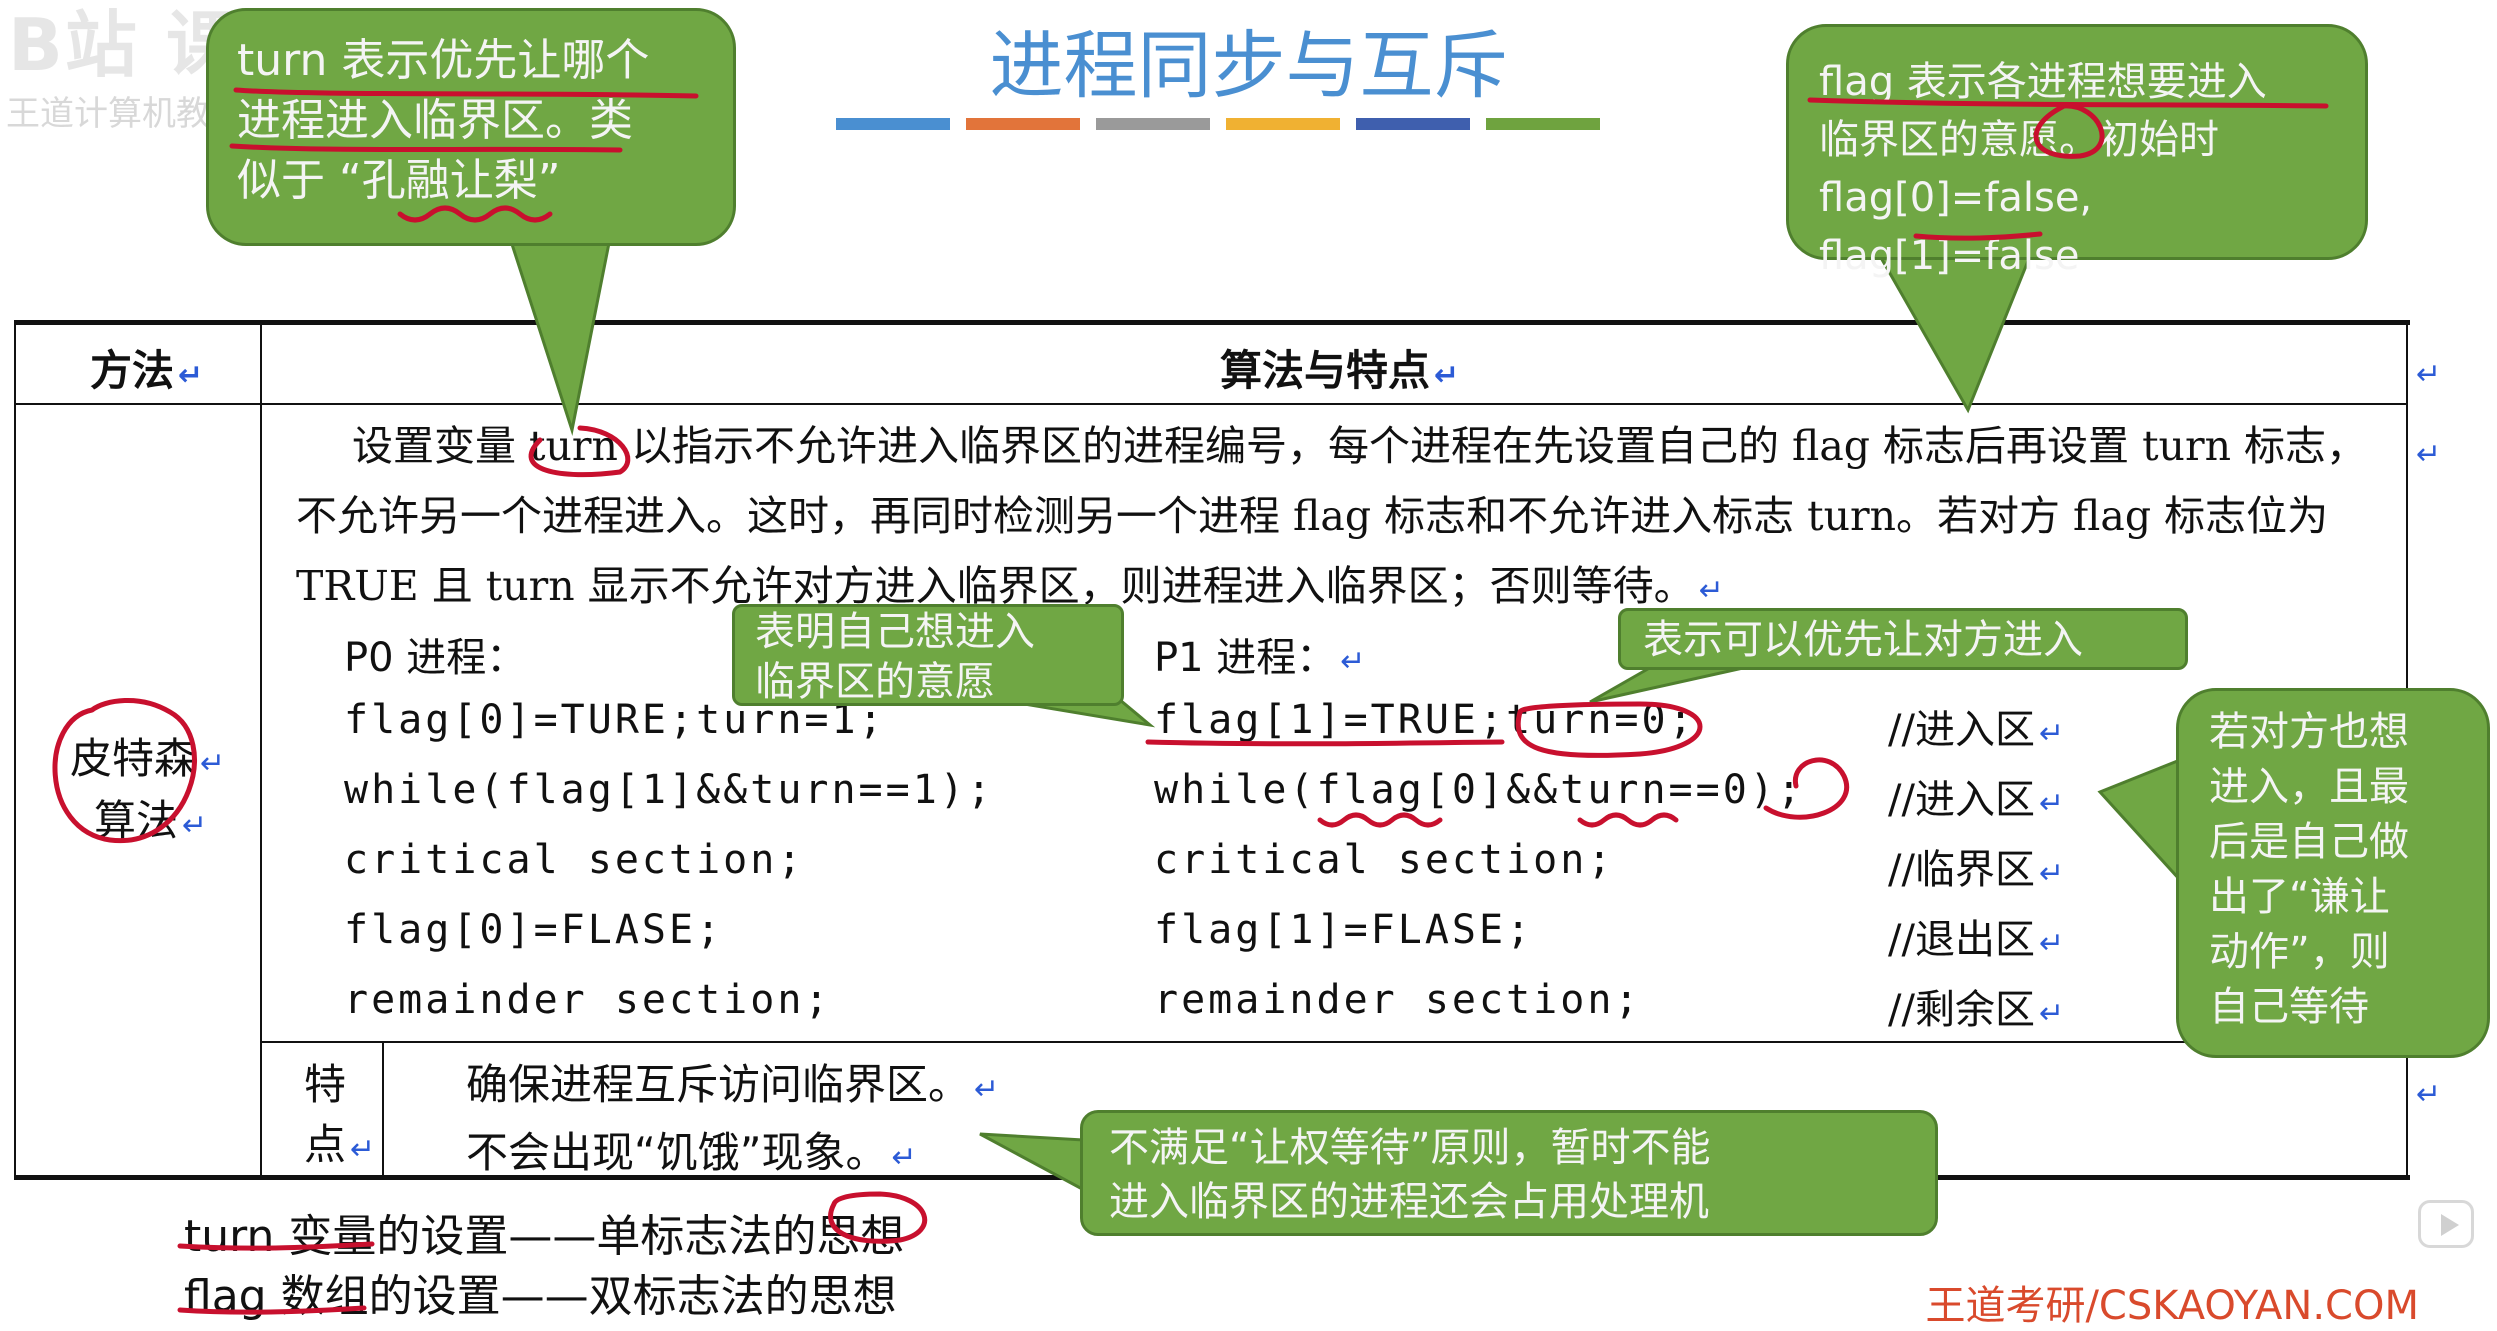  I want to click on annotation-circle-sixiang, so click(878, 1217).